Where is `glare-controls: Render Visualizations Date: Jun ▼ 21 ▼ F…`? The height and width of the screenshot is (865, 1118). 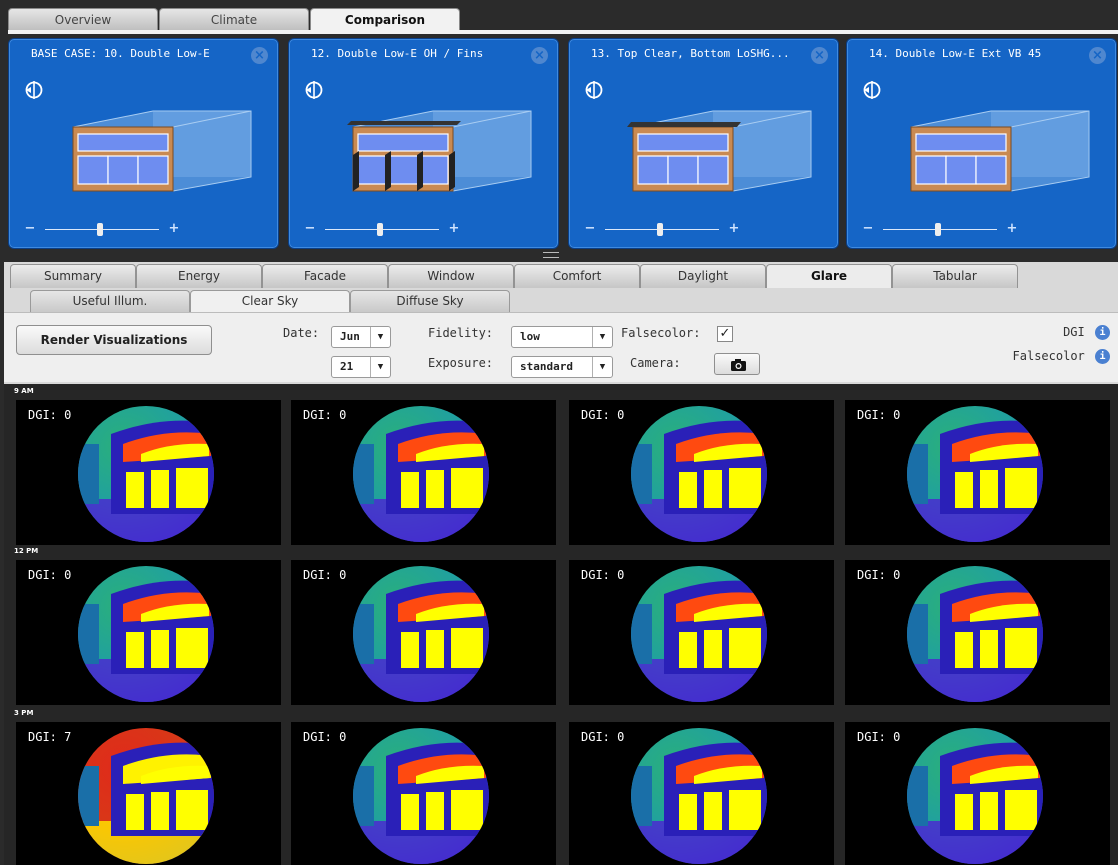
glare-controls: Render Visualizations Date: Jun ▼ 21 ▼ F… is located at coordinates (561, 347).